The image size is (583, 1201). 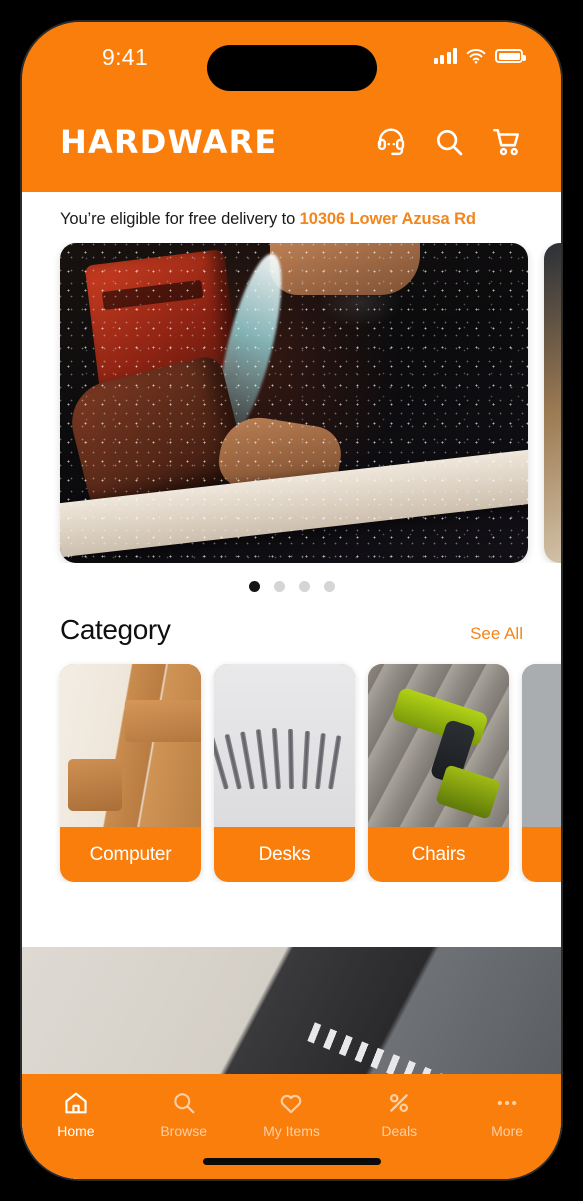 What do you see at coordinates (291, 1161) in the screenshot?
I see `home-indicator` at bounding box center [291, 1161].